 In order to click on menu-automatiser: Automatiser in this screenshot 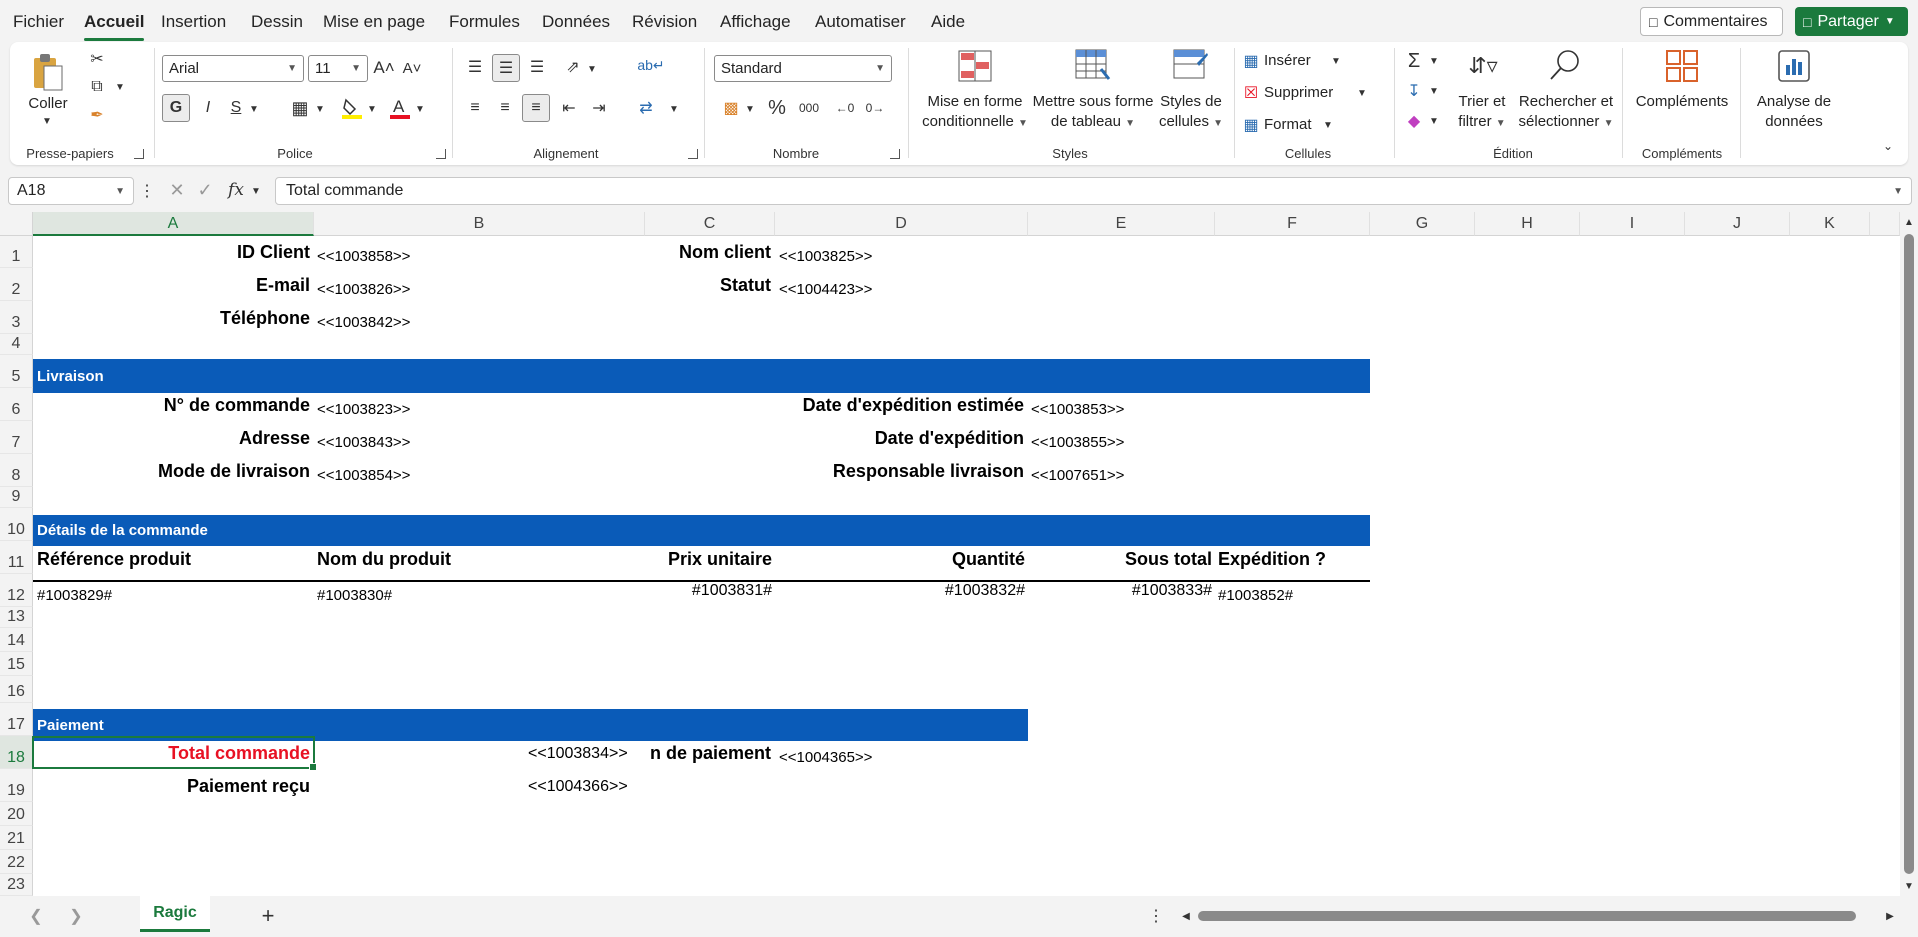, I will do `click(860, 22)`.